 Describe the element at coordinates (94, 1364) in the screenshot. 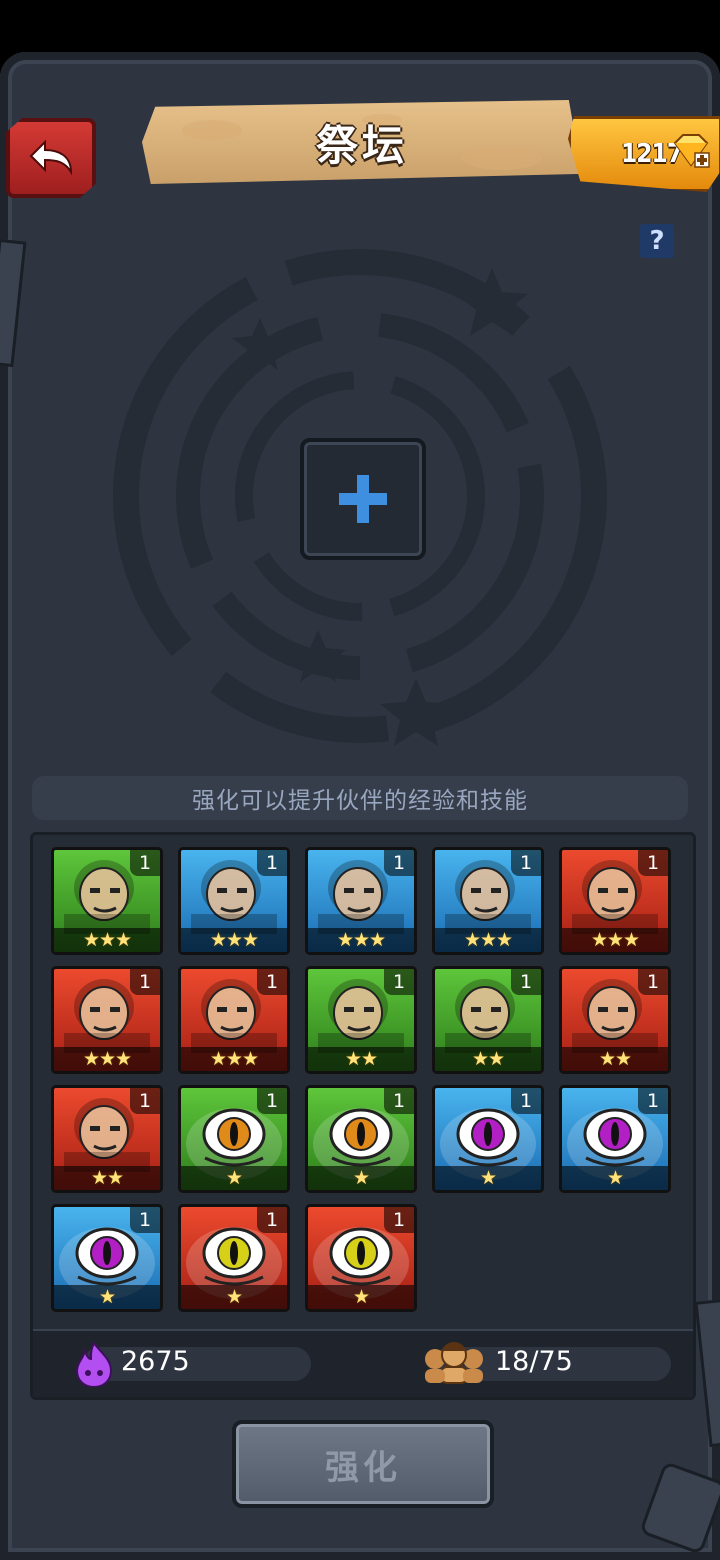

I see `purple-flame-icon` at that location.